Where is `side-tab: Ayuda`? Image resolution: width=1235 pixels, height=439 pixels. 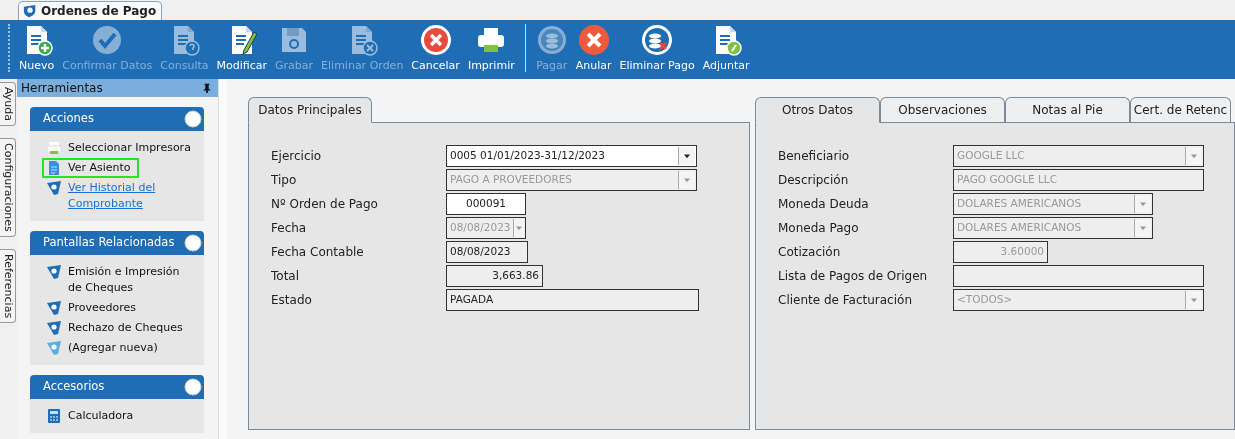
side-tab: Ayuda is located at coordinates (8, 104).